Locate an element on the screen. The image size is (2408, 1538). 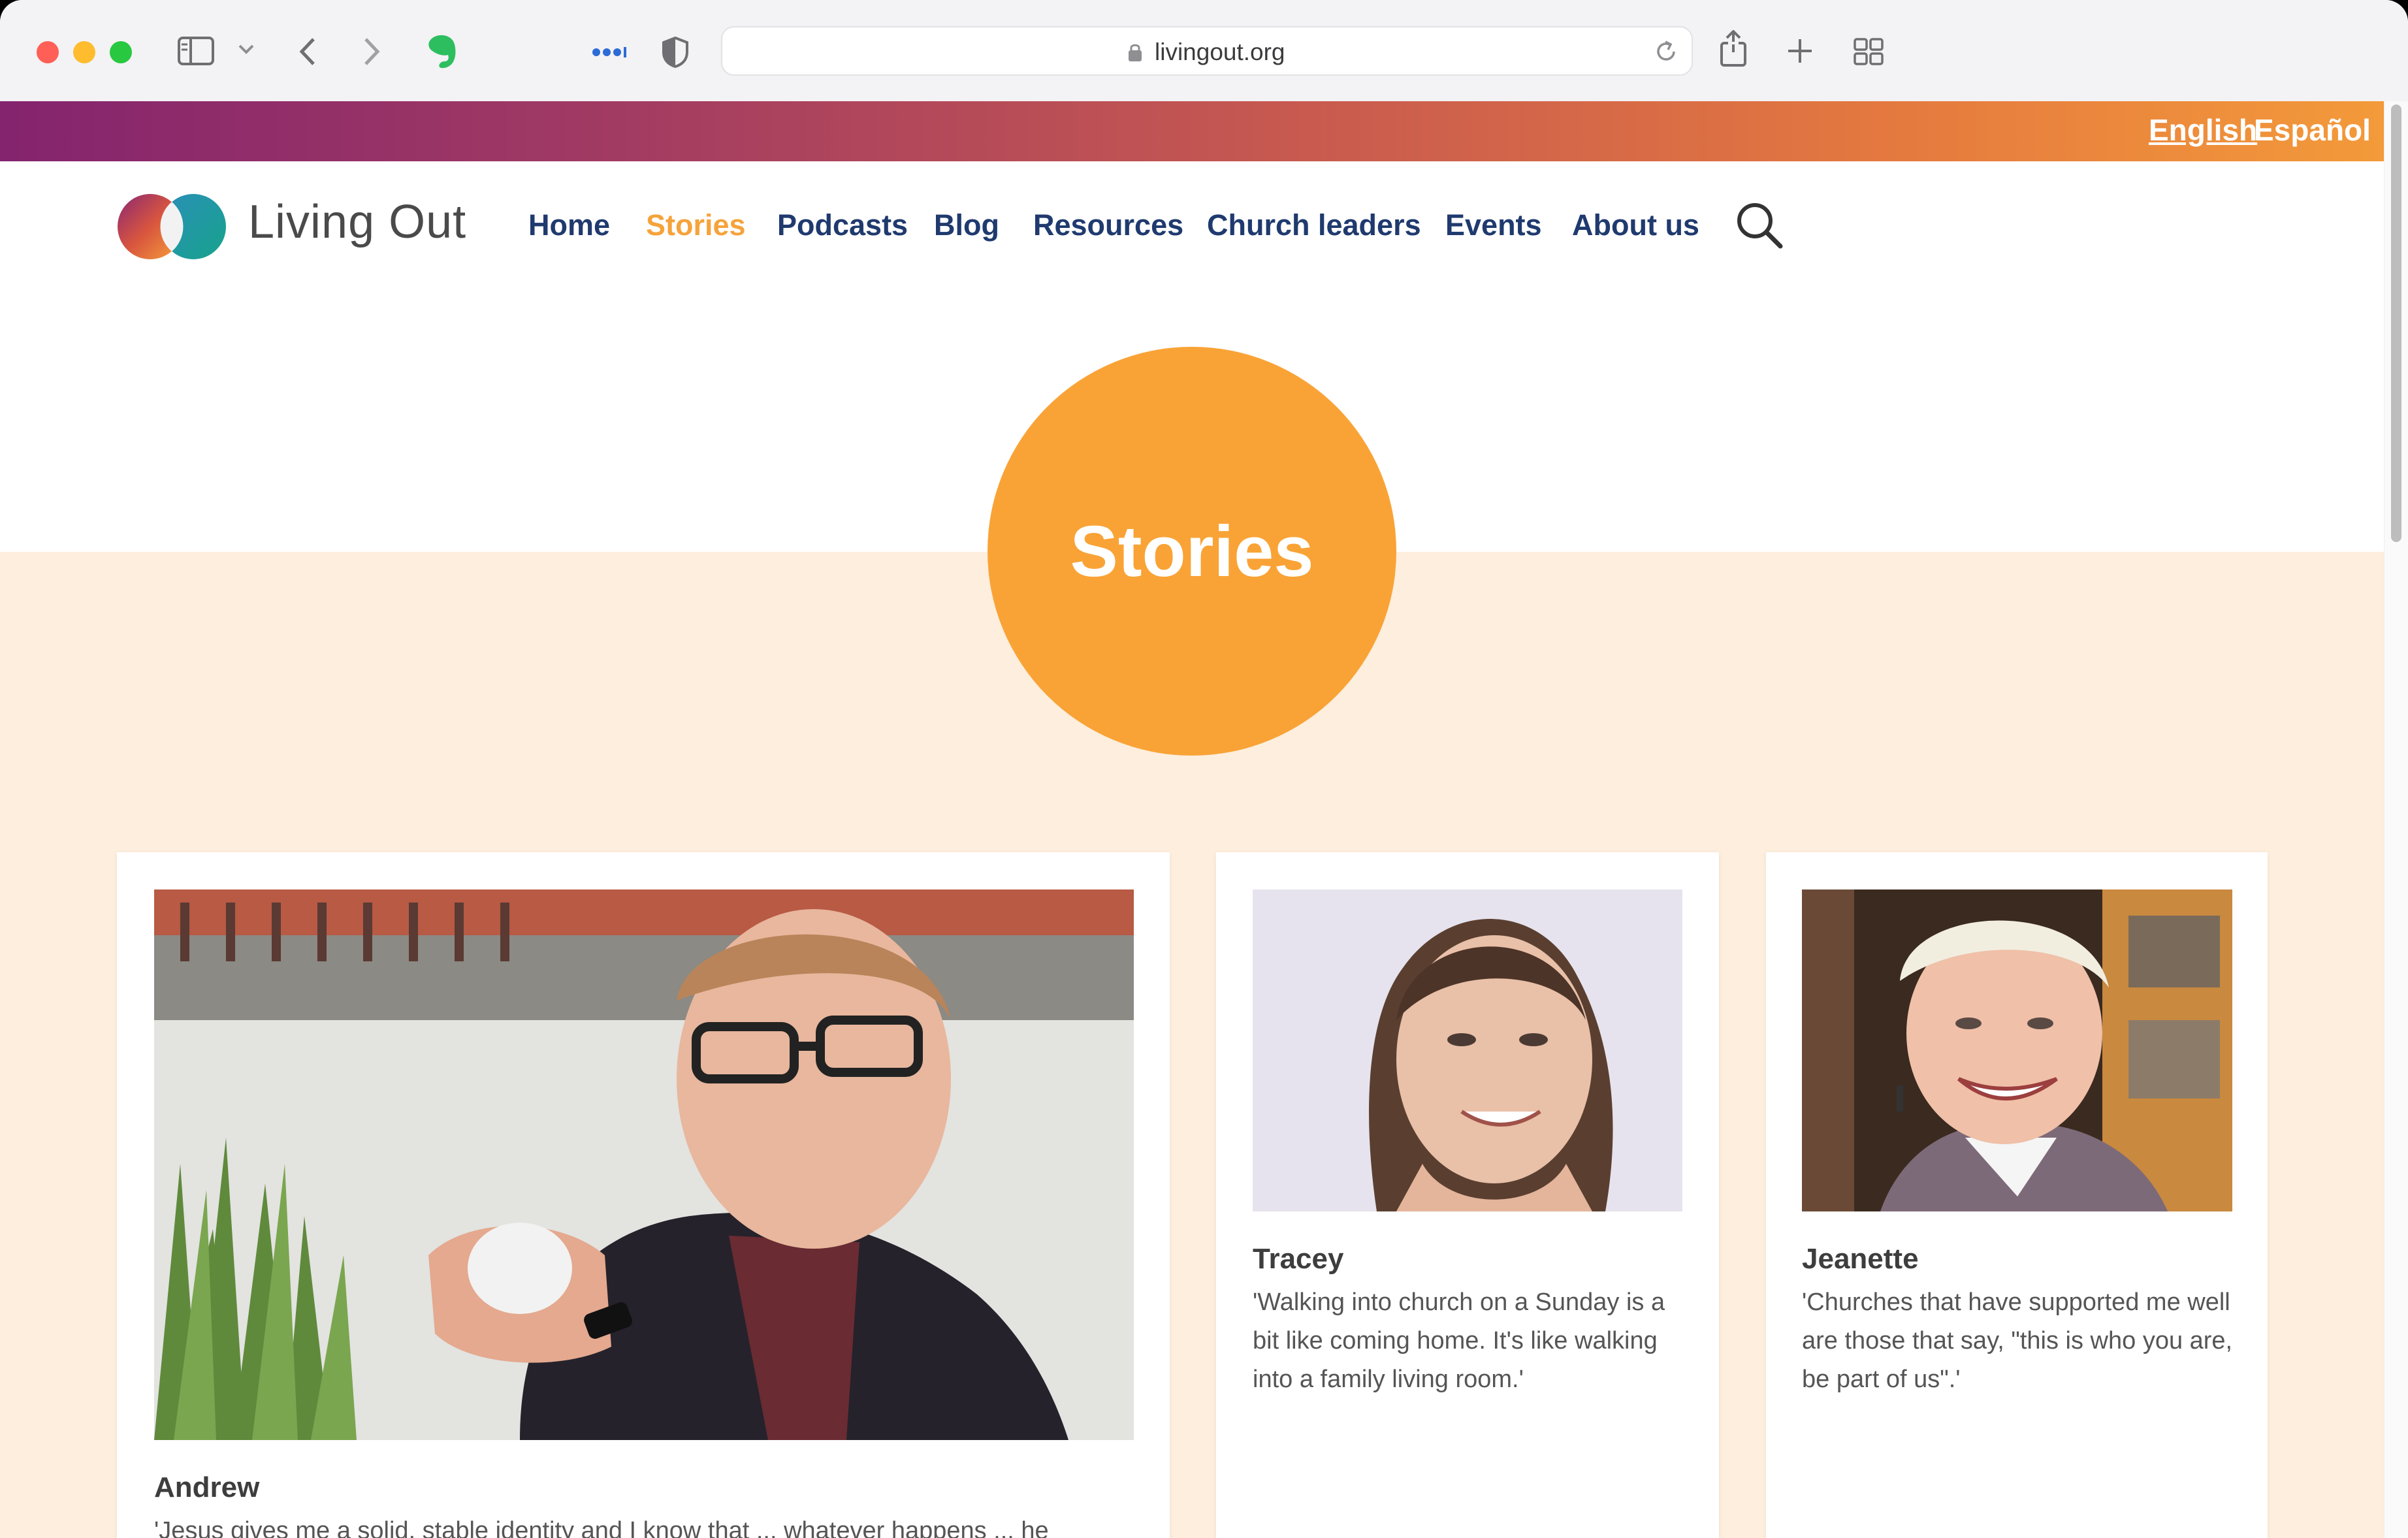
story-photo-tracey is located at coordinates (1467, 1050).